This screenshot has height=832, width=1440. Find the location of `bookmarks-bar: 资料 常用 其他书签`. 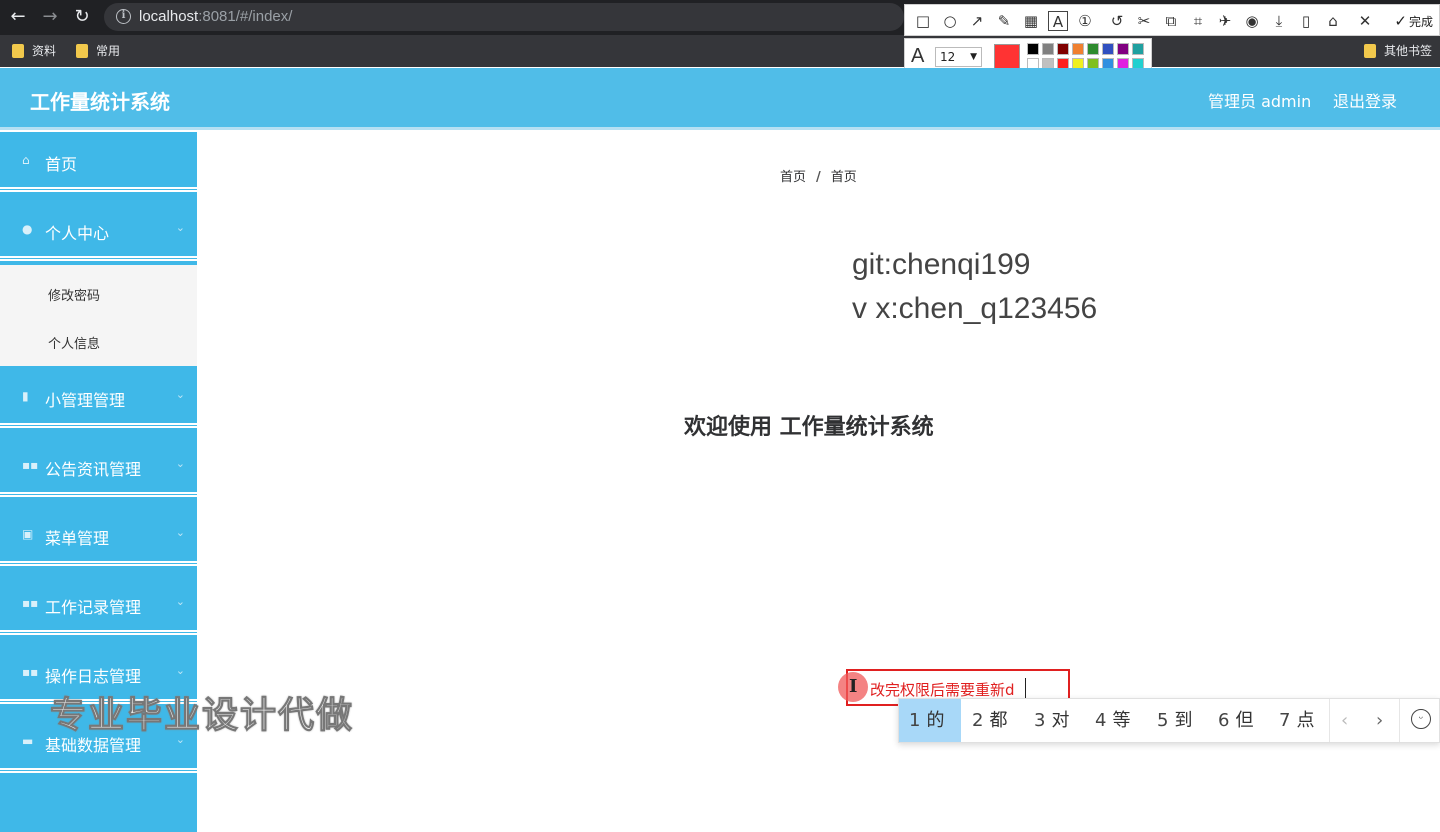

bookmarks-bar: 资料 常用 其他书签 is located at coordinates (720, 51).